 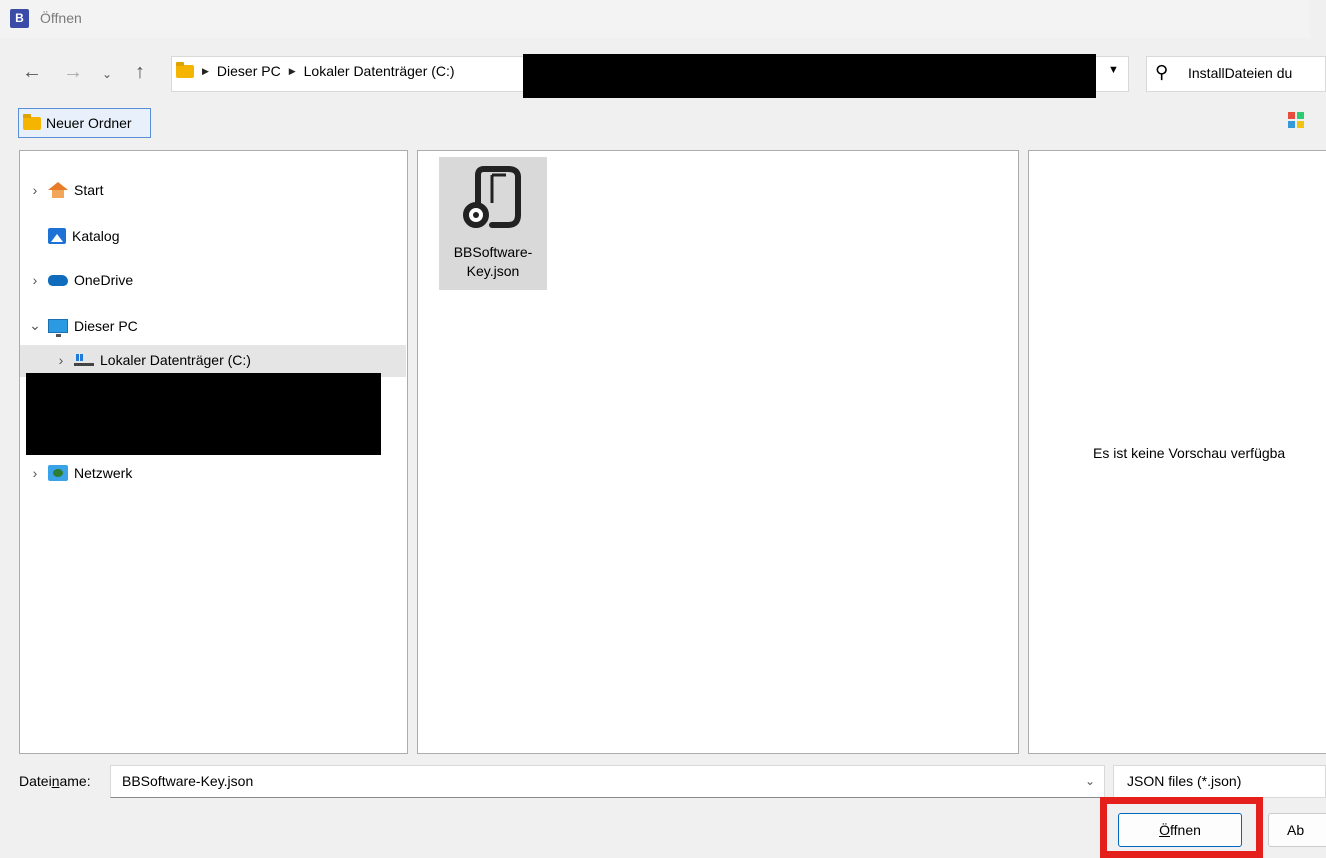 I want to click on filename-input, so click(x=607, y=781).